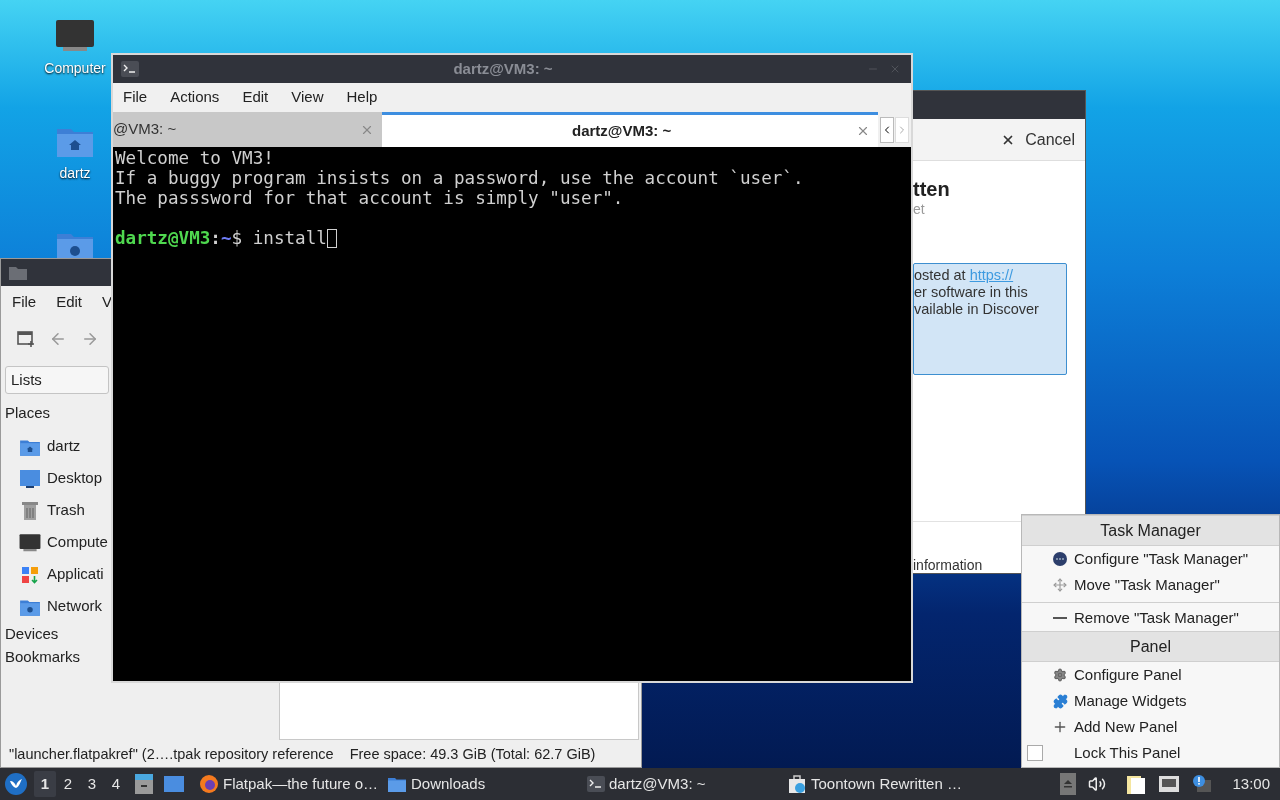 The width and height of the screenshot is (1280, 800). I want to click on menu-item: Remove "Task Manager", so click(1150, 618).